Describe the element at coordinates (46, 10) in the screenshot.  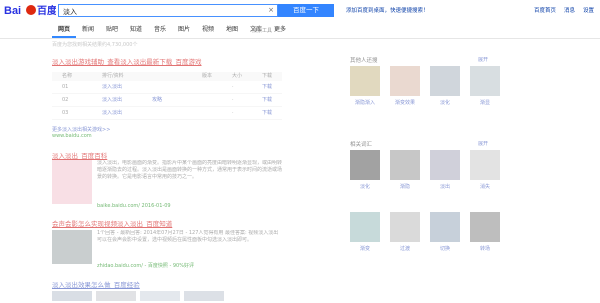
I see `svg-text: 百度` at that location.